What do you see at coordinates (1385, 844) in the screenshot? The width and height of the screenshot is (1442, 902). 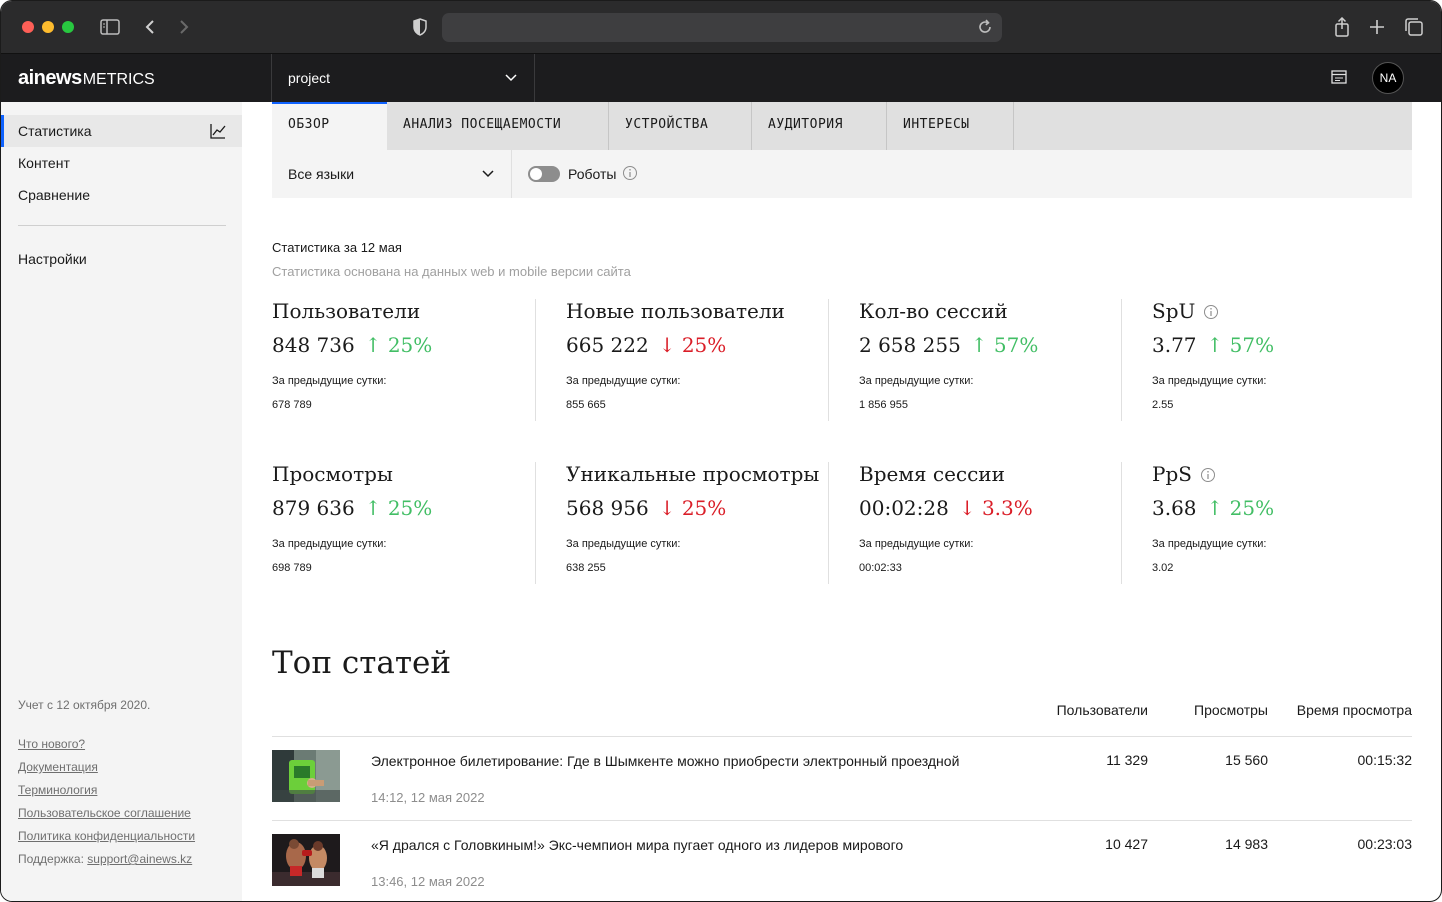 I see `article-view-time: 00:23:03` at bounding box center [1385, 844].